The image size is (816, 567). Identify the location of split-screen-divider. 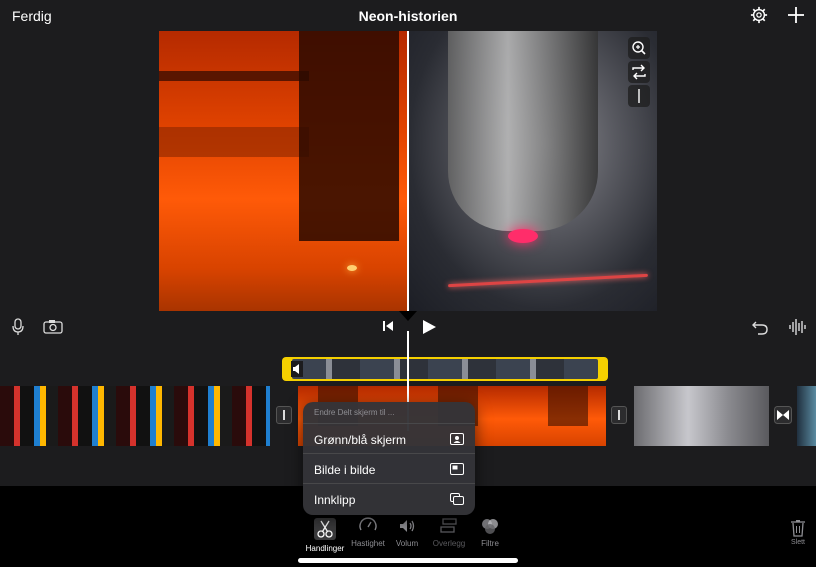
(408, 171).